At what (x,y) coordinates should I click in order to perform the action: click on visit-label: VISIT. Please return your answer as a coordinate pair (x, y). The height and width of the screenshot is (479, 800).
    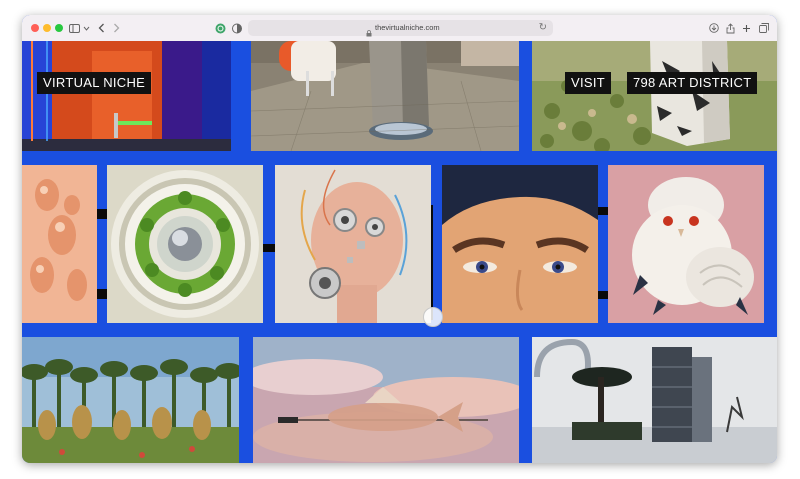
    Looking at the image, I should click on (588, 83).